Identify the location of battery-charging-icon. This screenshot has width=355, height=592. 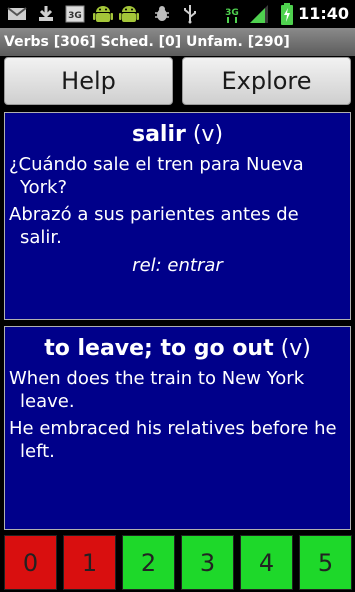
(287, 14).